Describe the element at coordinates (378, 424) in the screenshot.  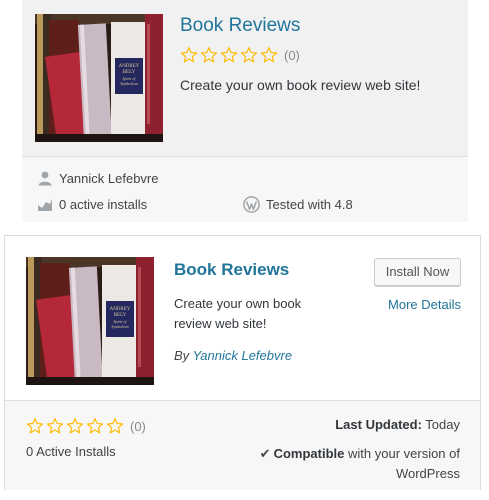
I see `last-updated-label: Last Updated:` at that location.